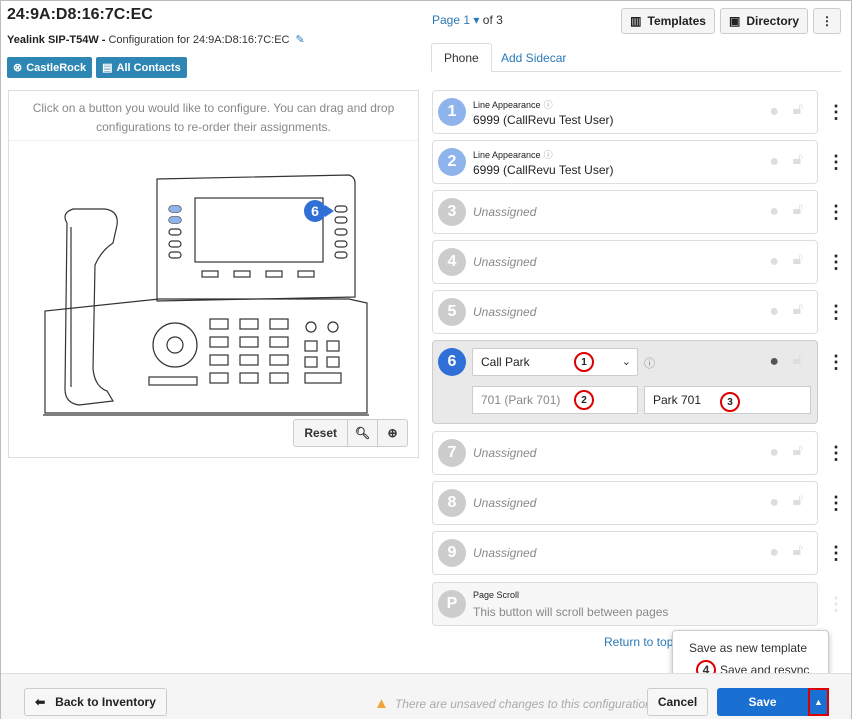 This screenshot has height=719, width=852. What do you see at coordinates (452, 453) in the screenshot?
I see `key-number: 7` at bounding box center [452, 453].